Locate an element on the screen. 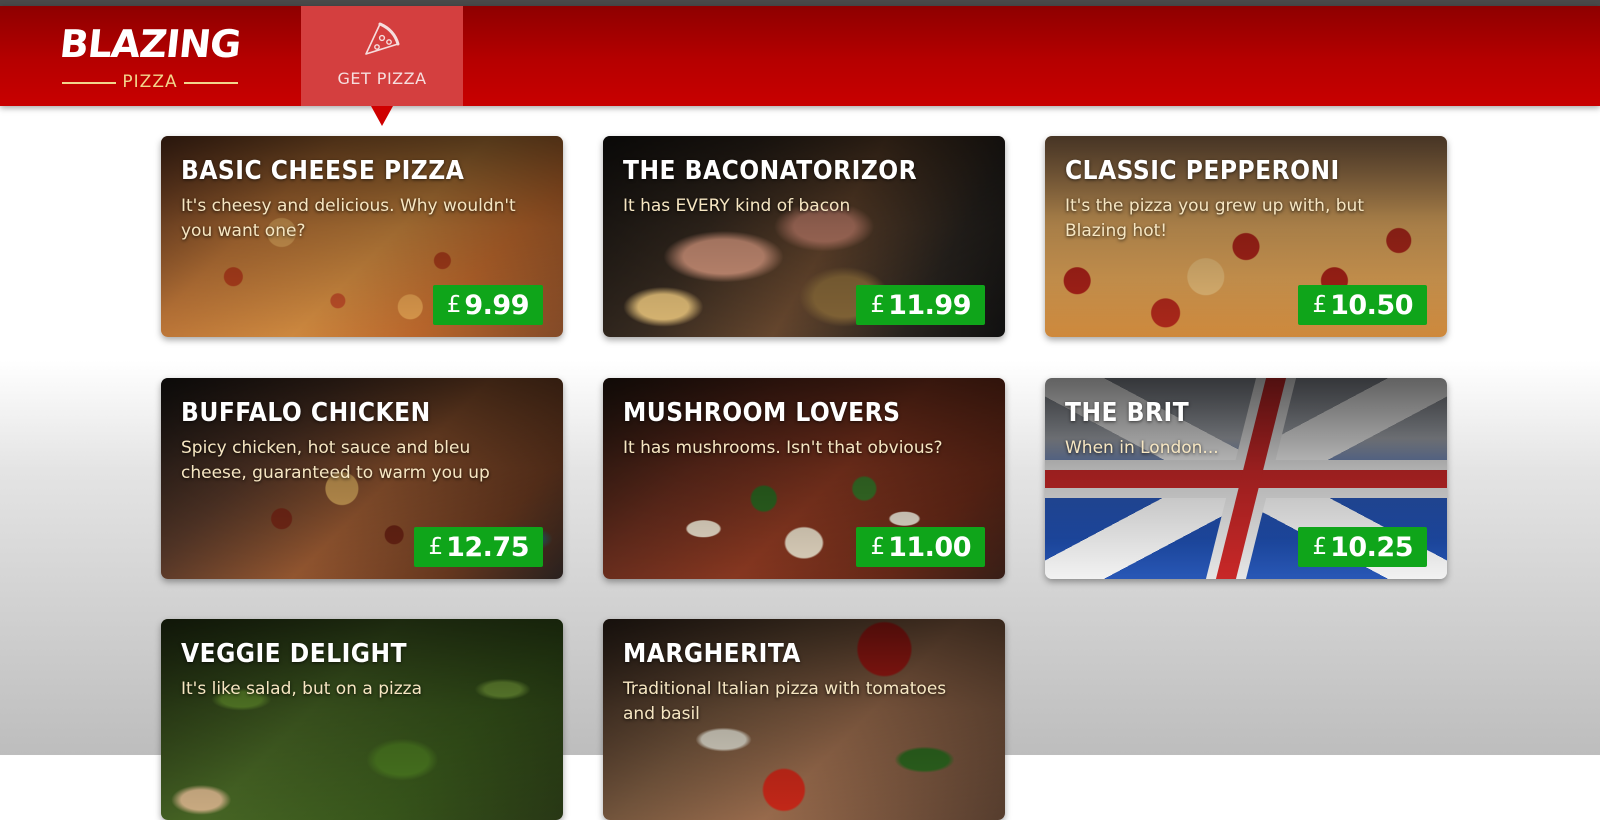 The height and width of the screenshot is (820, 1600). pizza-title: THE BRIT is located at coordinates (1127, 413).